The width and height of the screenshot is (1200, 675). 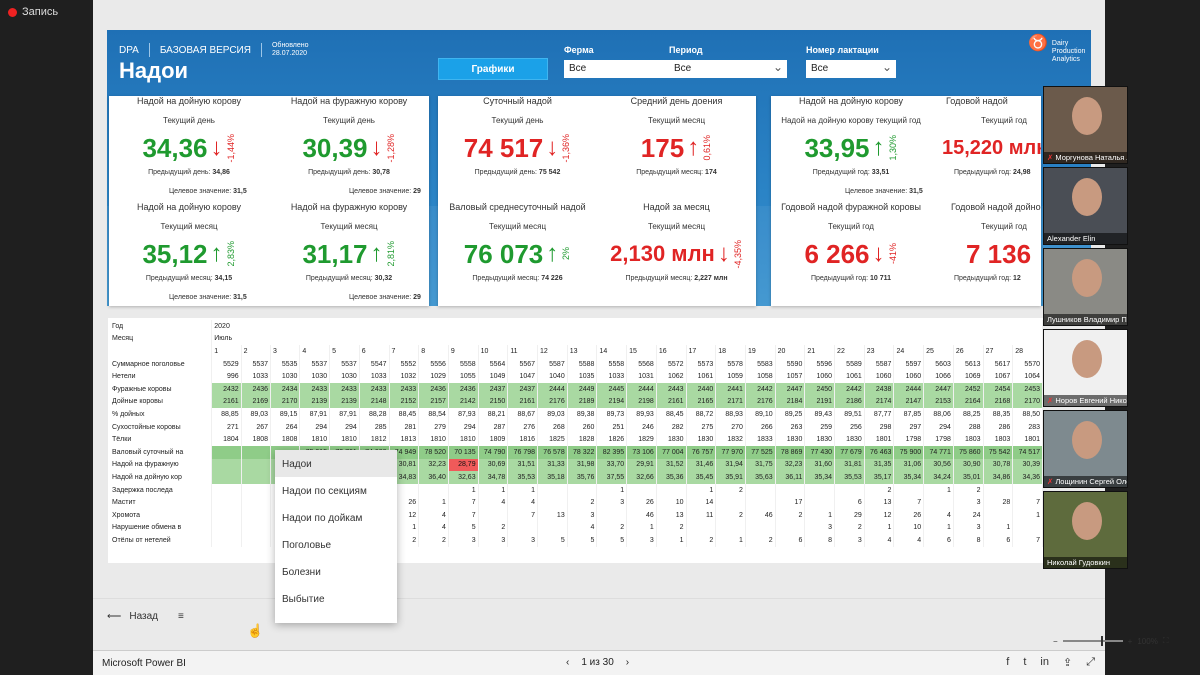 What do you see at coordinates (181, 616) in the screenshot?
I see `menu-icon: ≡` at bounding box center [181, 616].